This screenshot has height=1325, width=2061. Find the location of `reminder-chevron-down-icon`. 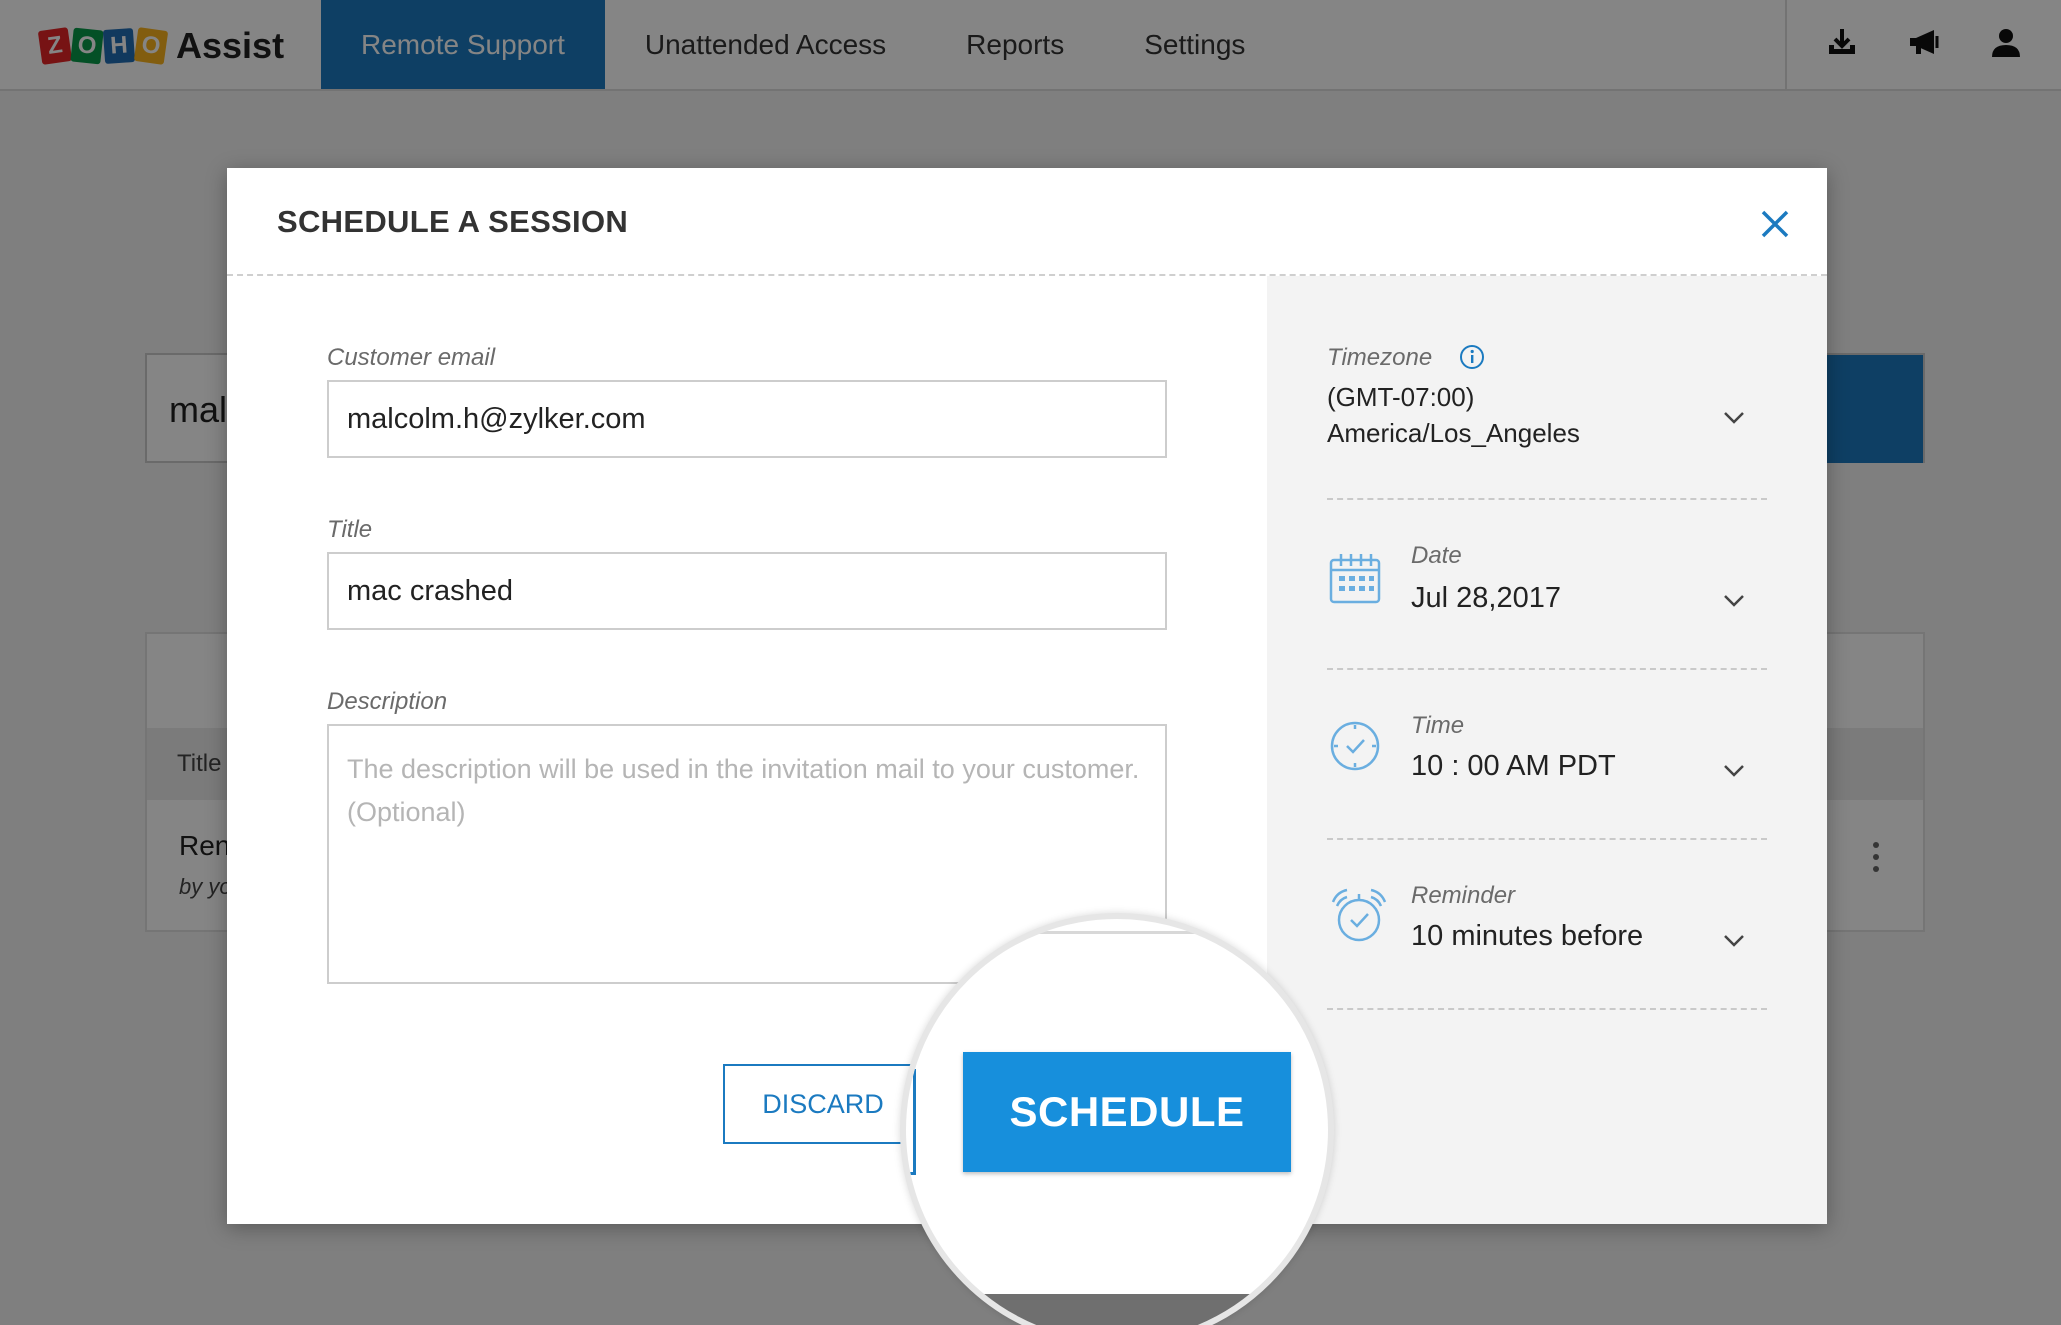

reminder-chevron-down-icon is located at coordinates (1734, 941).